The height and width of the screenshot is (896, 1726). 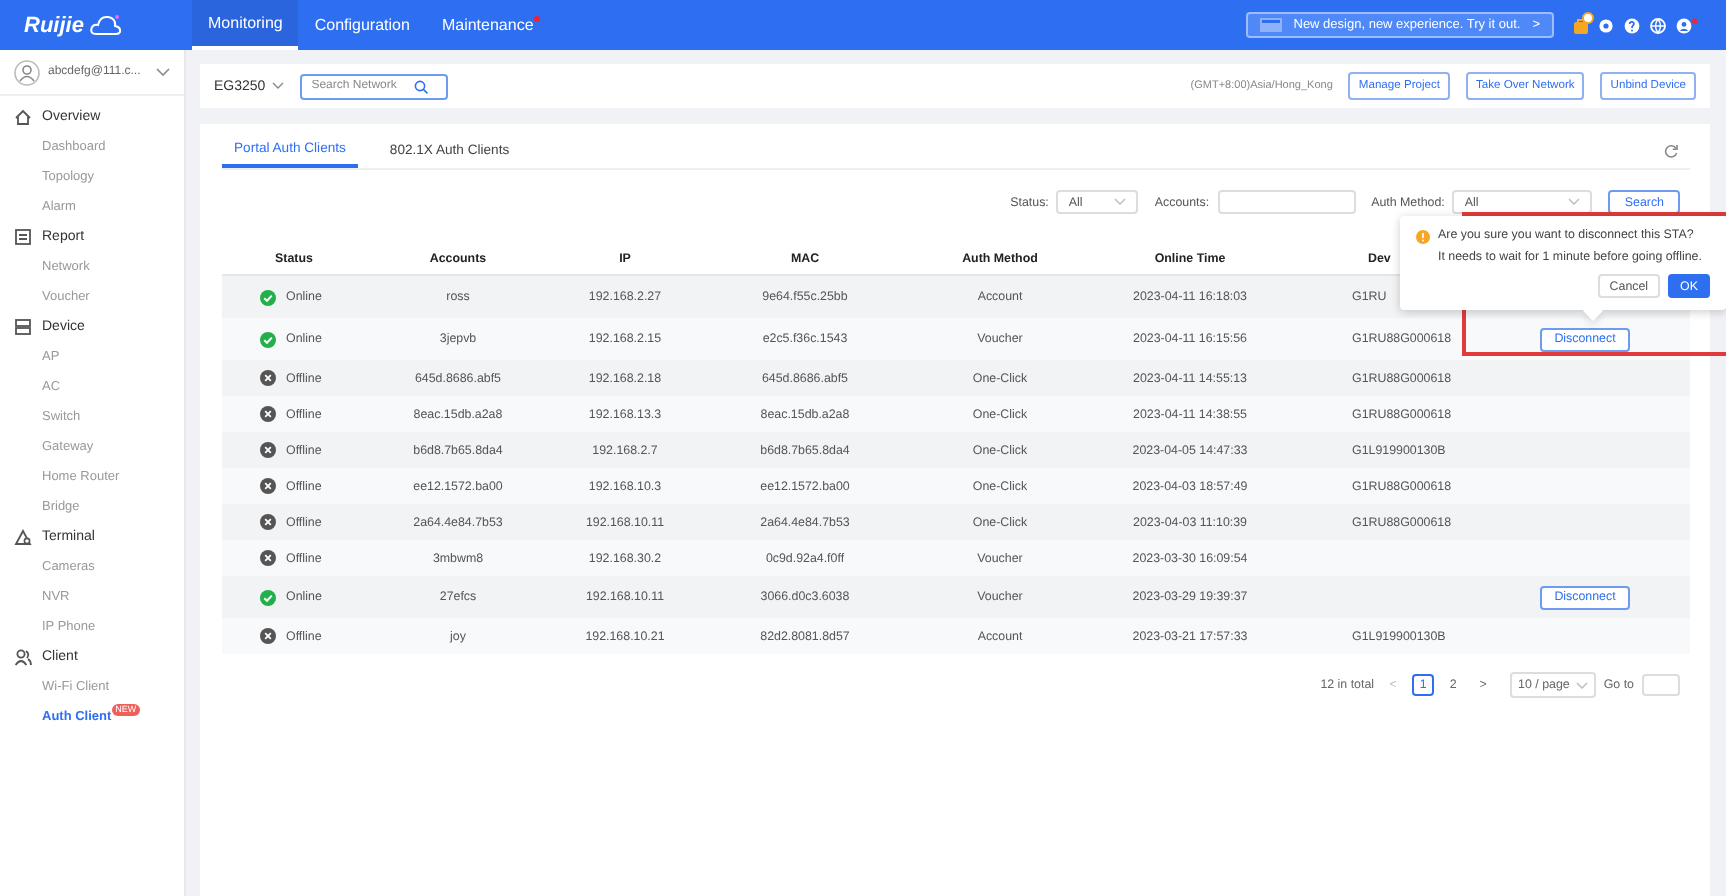 I want to click on notification-badge, so click(x=1588, y=17).